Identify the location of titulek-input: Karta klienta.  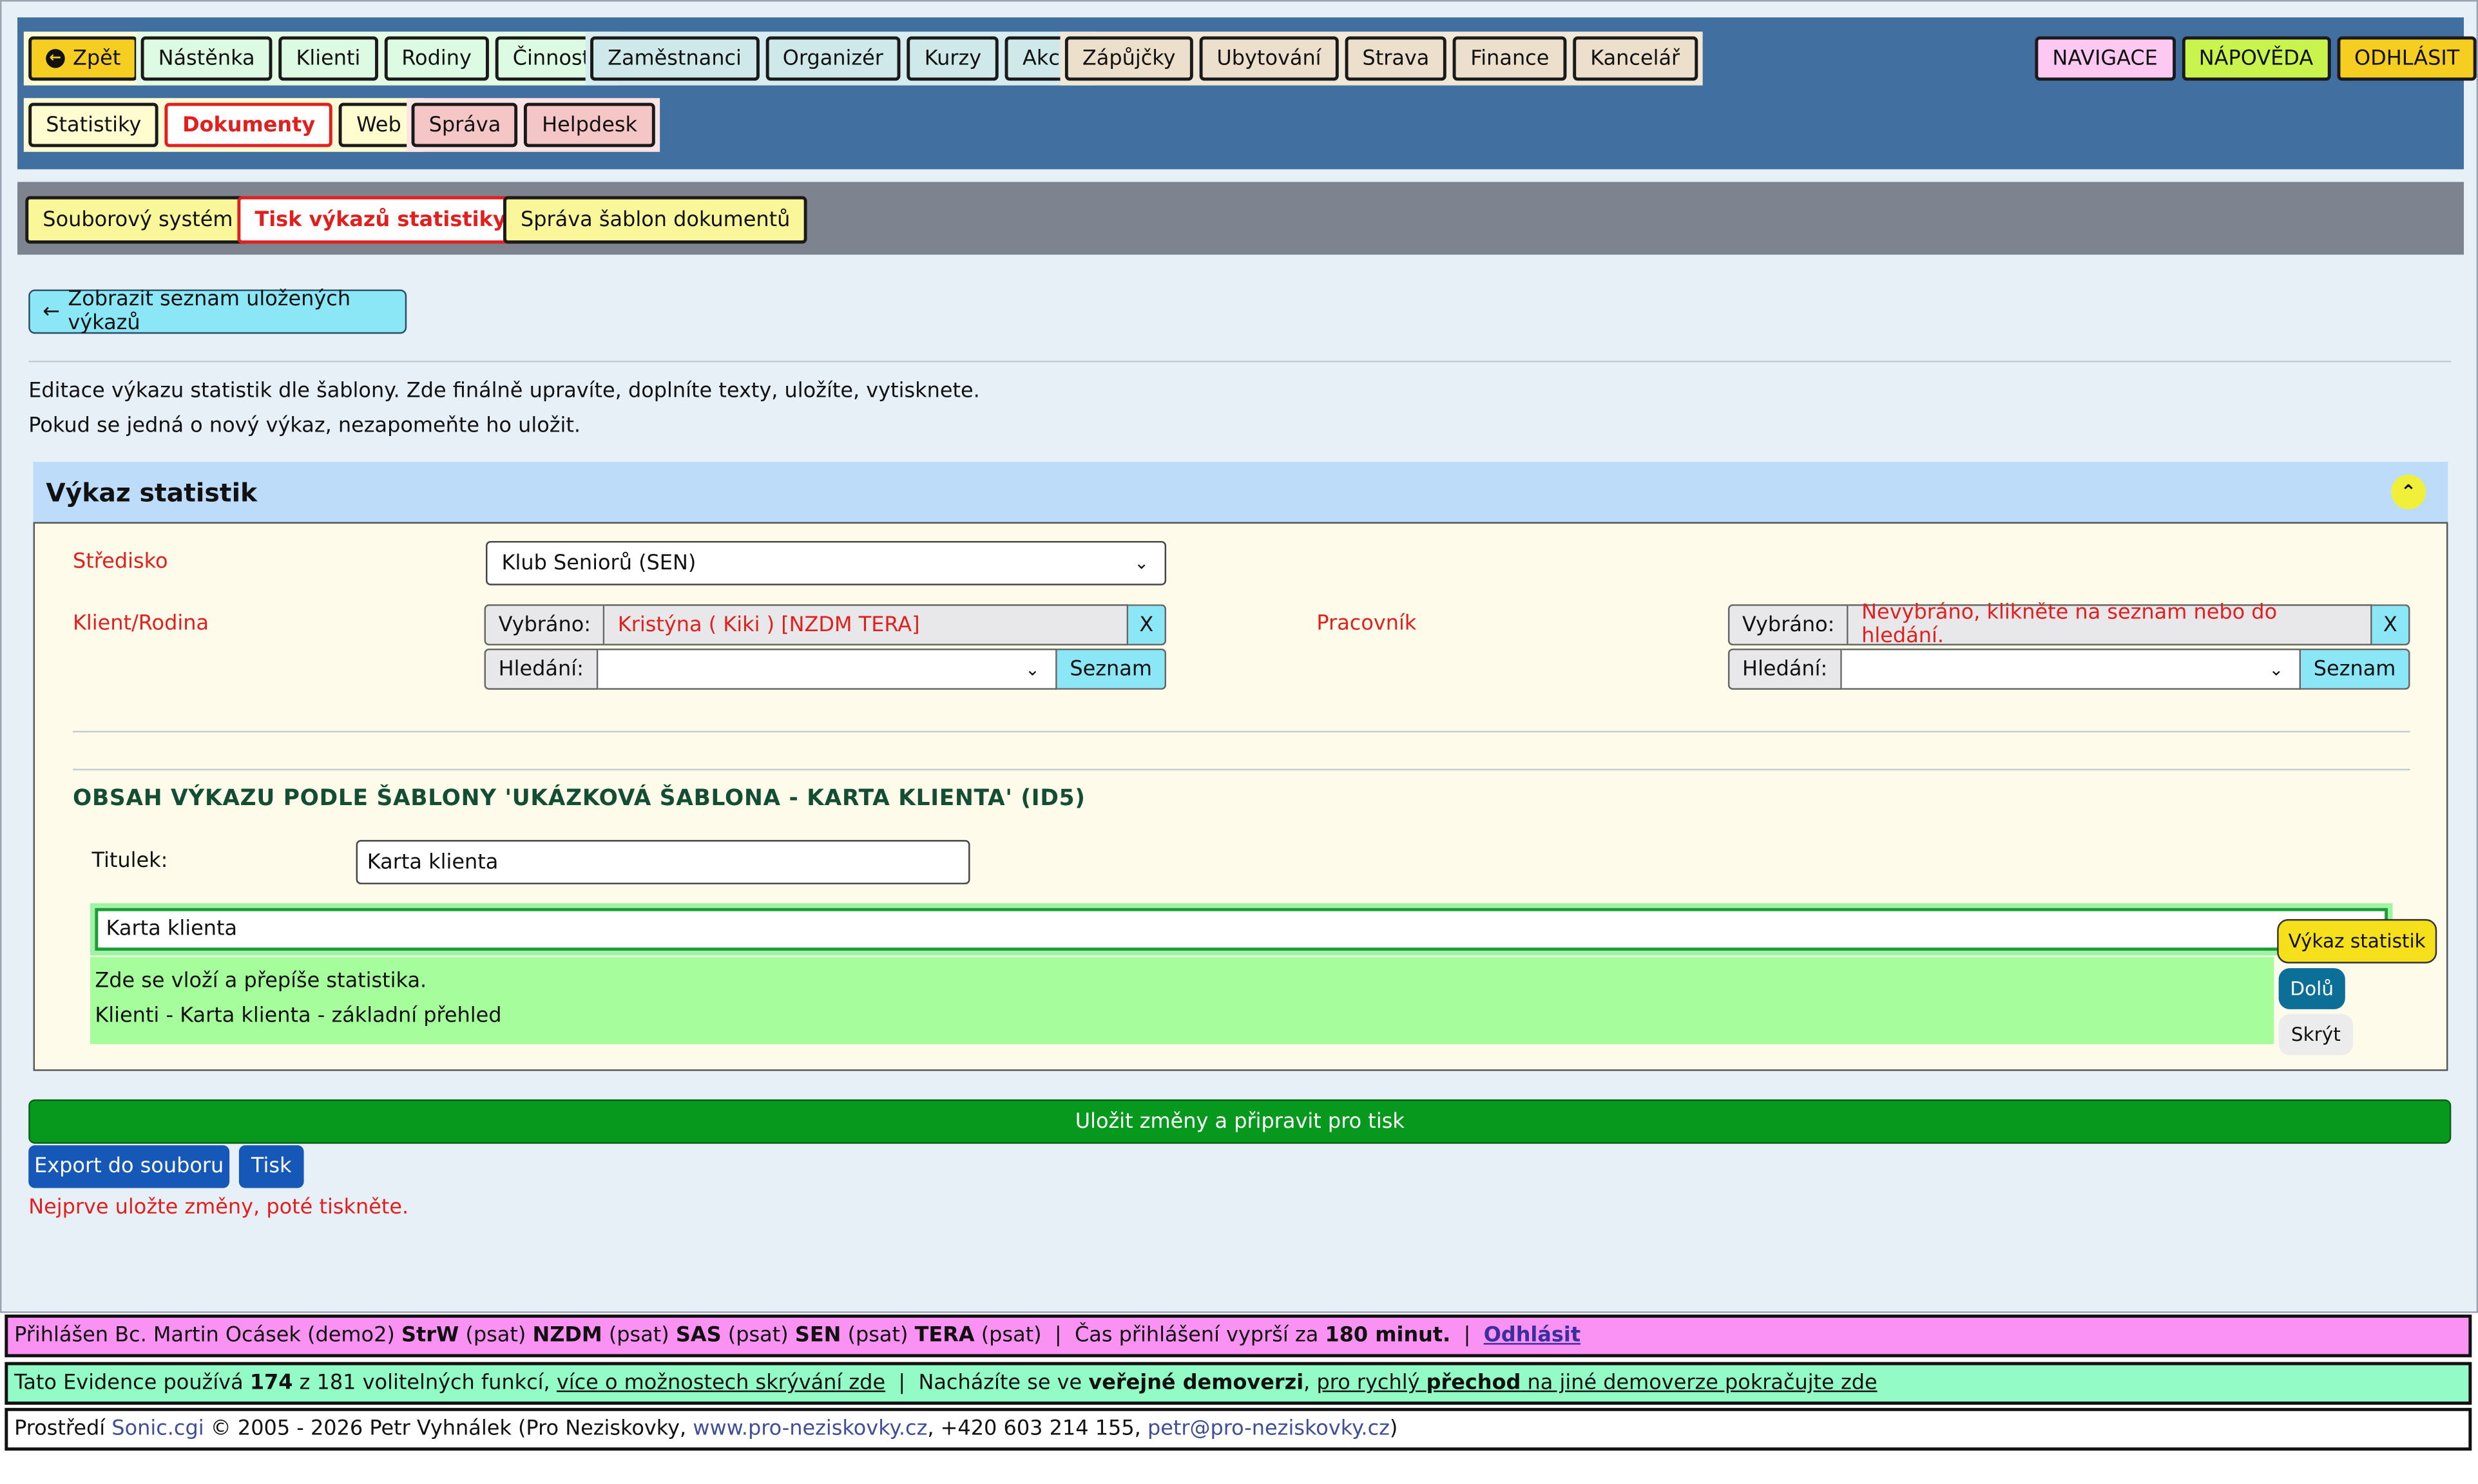
(663, 862).